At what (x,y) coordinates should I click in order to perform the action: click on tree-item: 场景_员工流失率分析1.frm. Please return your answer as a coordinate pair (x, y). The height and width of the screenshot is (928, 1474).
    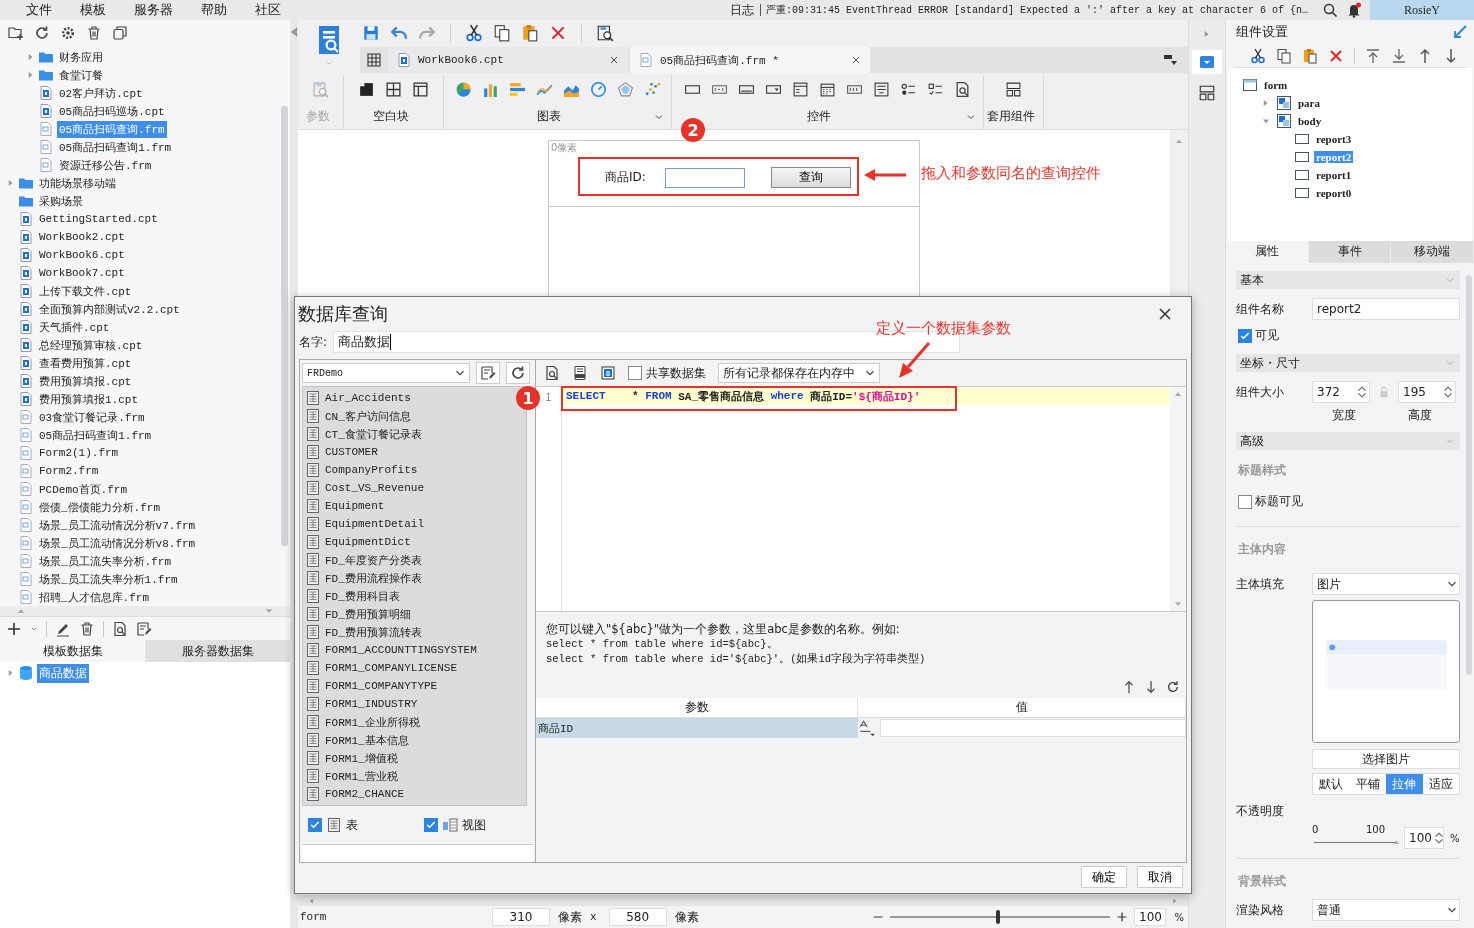
    Looking at the image, I should click on (108, 579).